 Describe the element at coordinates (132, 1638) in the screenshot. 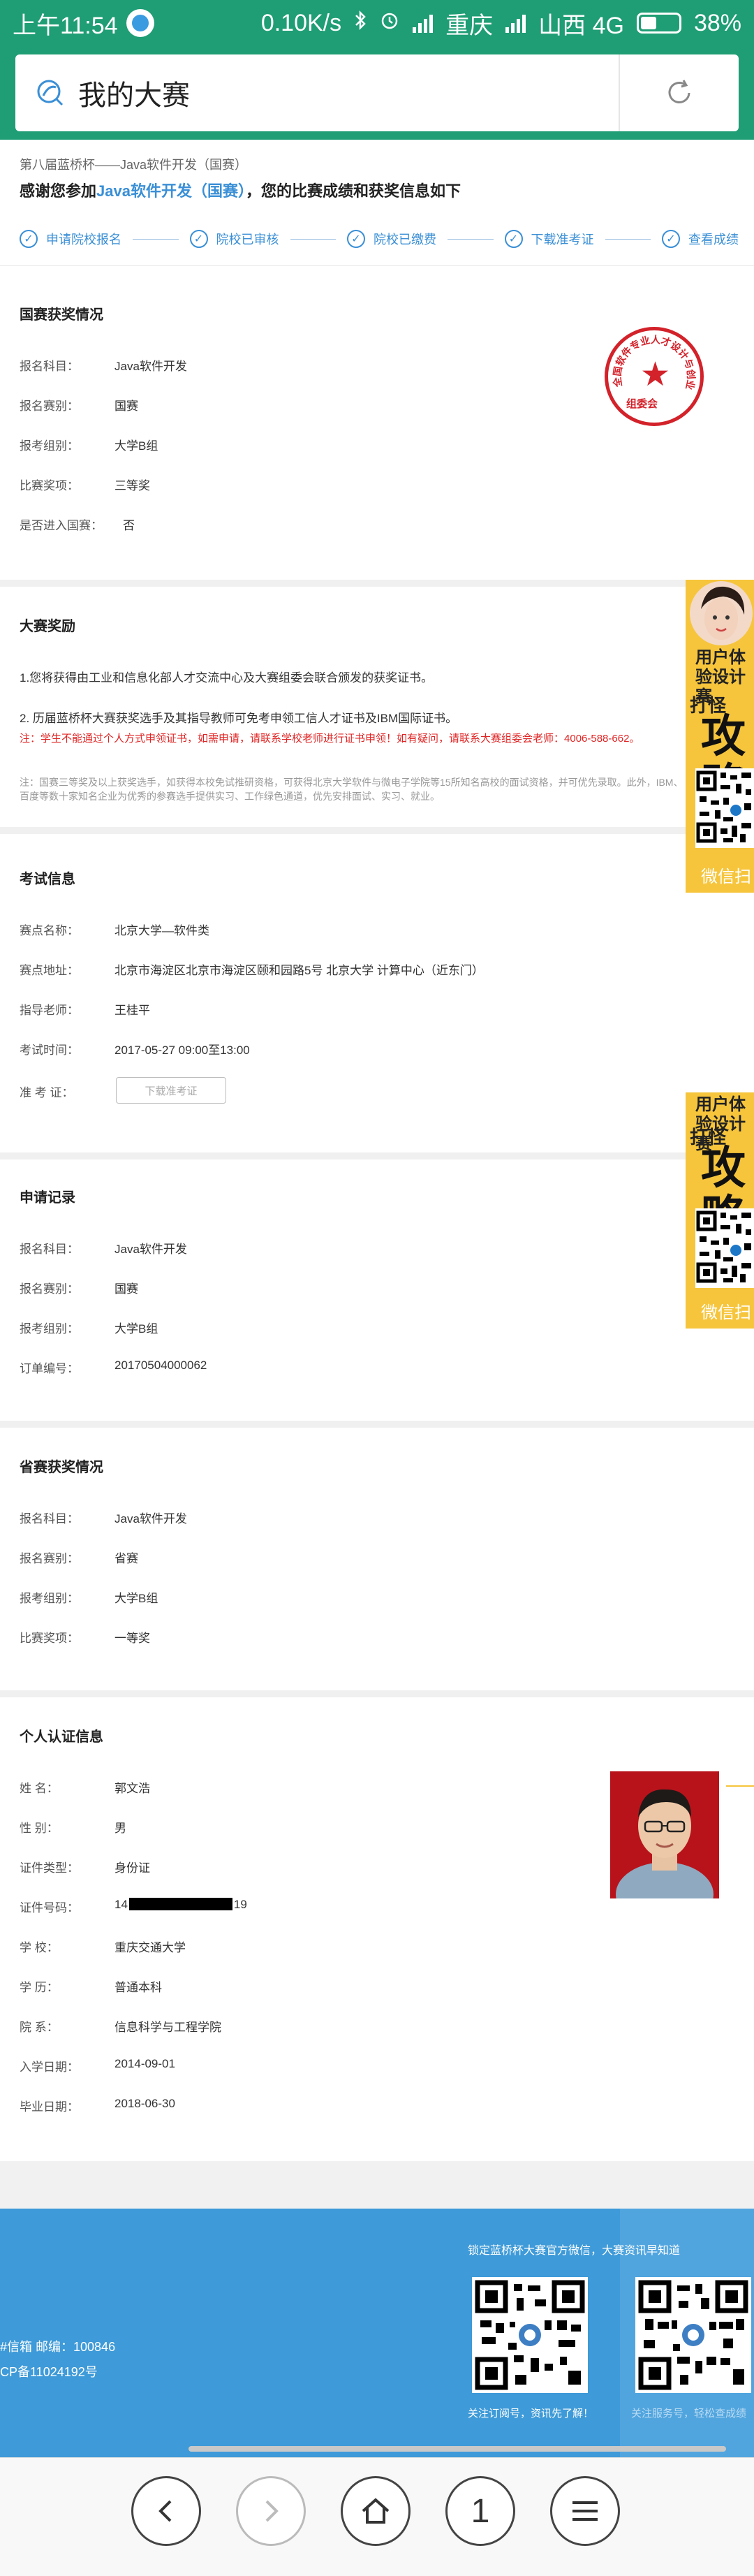

I see `row-value: 一等奖` at that location.